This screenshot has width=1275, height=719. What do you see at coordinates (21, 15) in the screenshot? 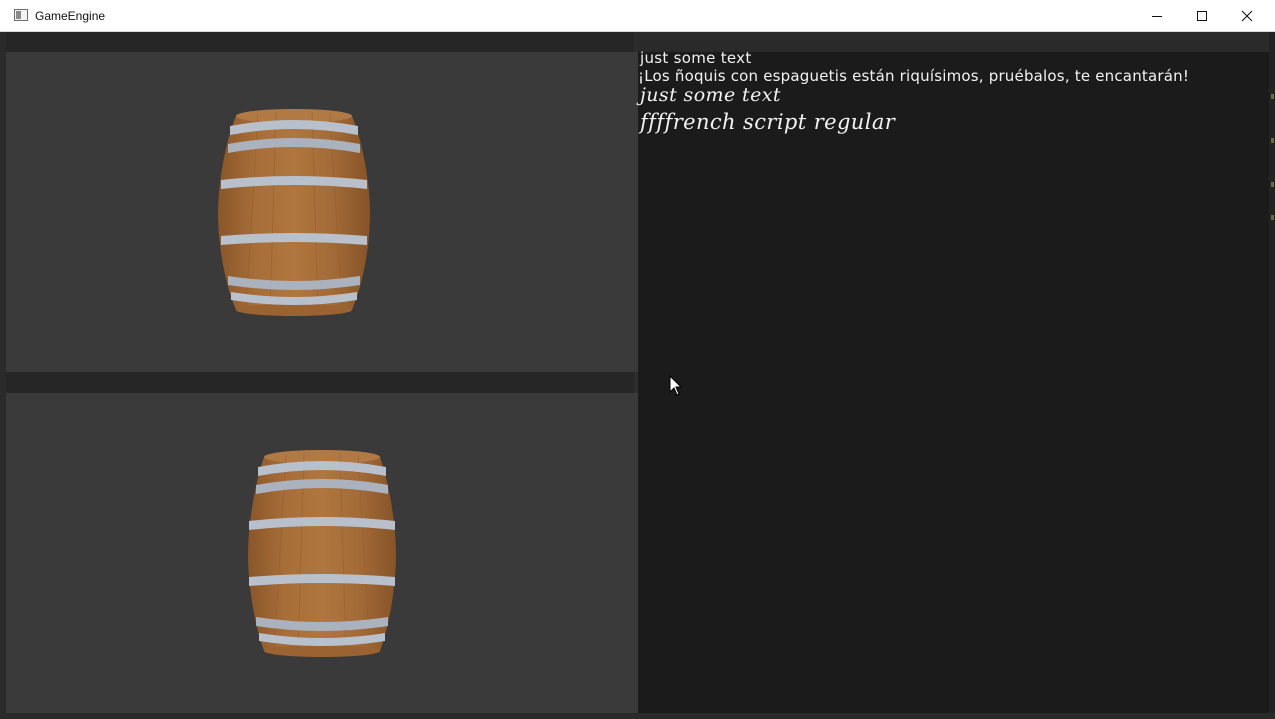
I see `app-window-icon` at bounding box center [21, 15].